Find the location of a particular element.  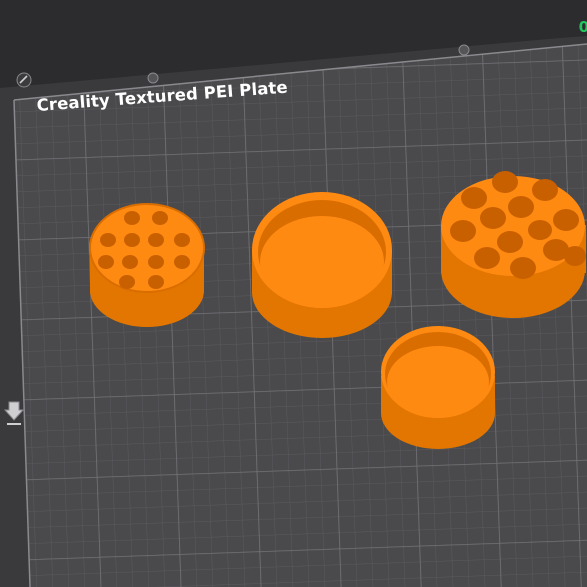

large-holder-model is located at coordinates (513, 244).